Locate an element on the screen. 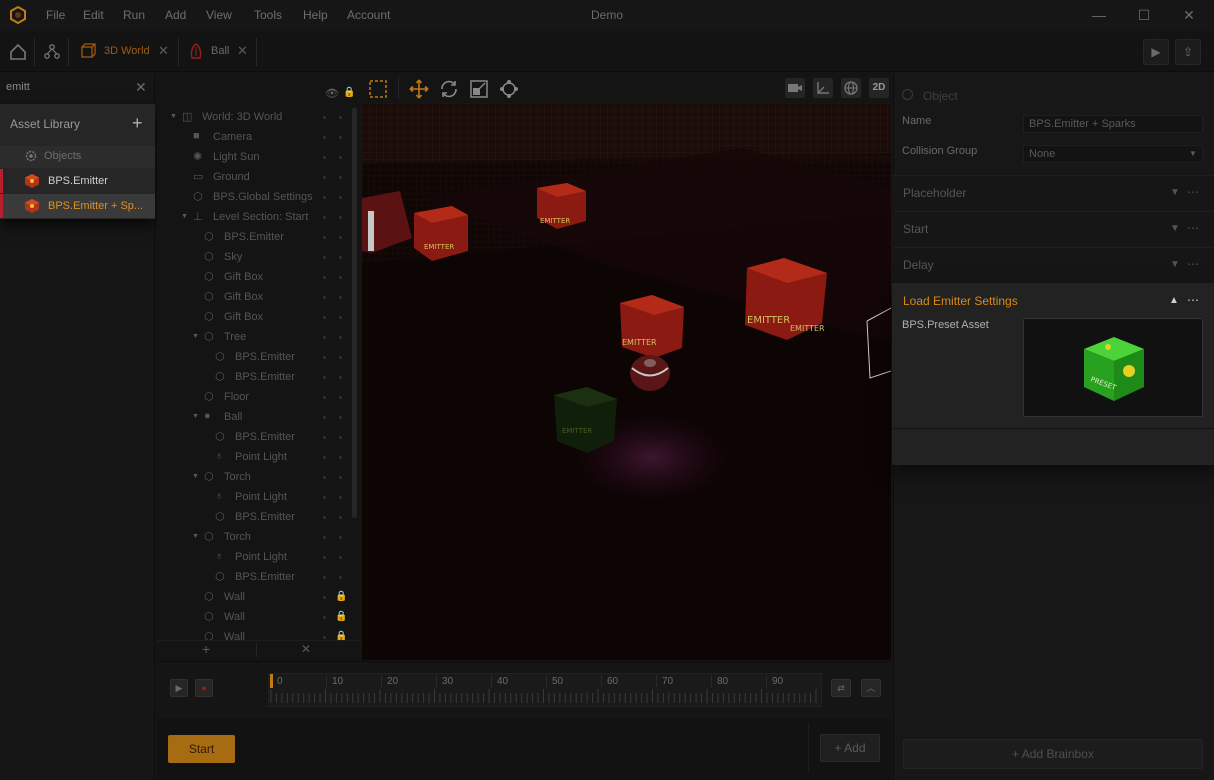  name-field: BPS.Emitter + Sparks is located at coordinates (1113, 124).